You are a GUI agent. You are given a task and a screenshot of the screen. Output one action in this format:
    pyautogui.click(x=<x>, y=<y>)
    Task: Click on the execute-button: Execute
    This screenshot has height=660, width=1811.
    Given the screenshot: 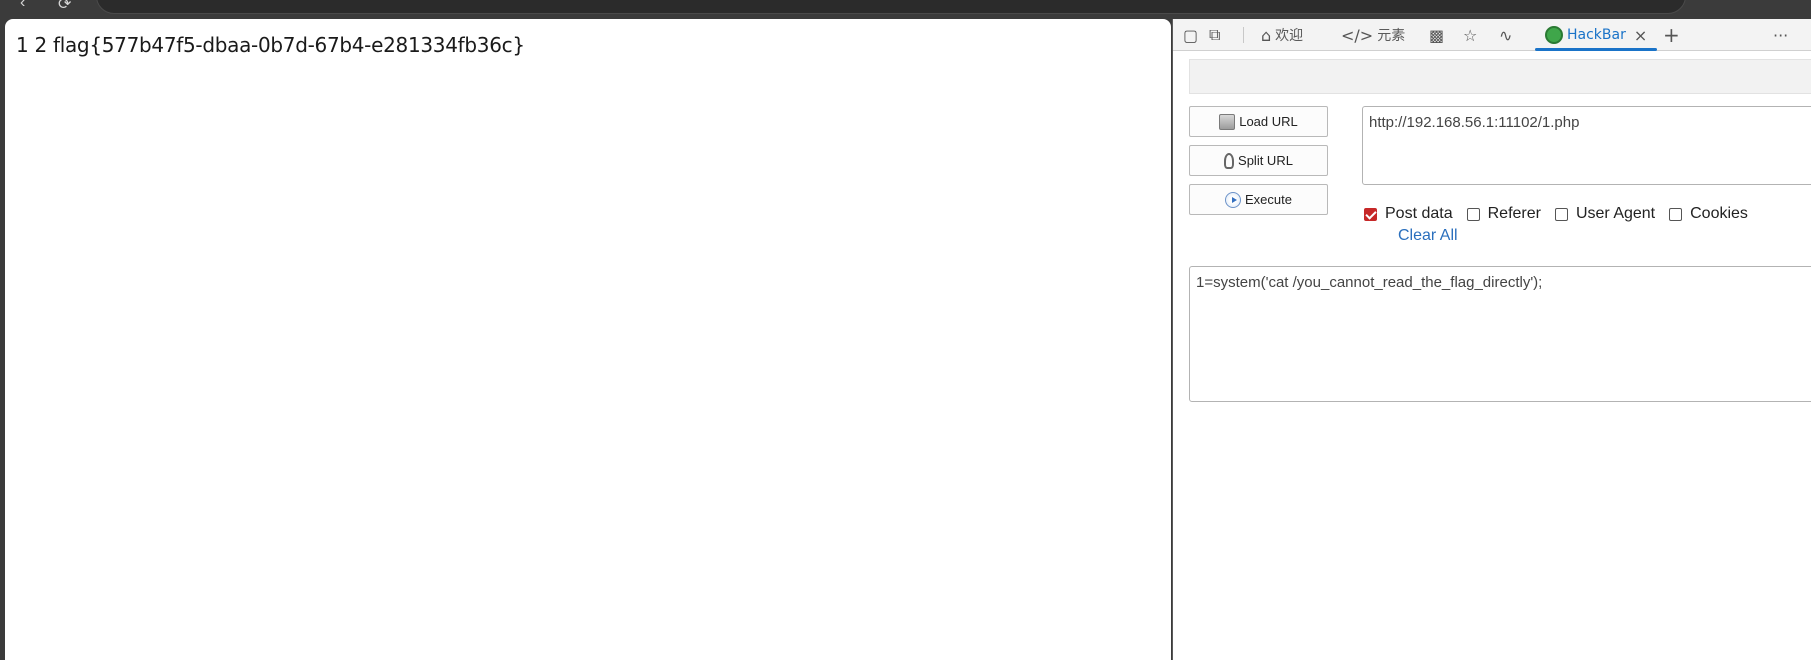 What is the action you would take?
    pyautogui.click(x=1258, y=199)
    